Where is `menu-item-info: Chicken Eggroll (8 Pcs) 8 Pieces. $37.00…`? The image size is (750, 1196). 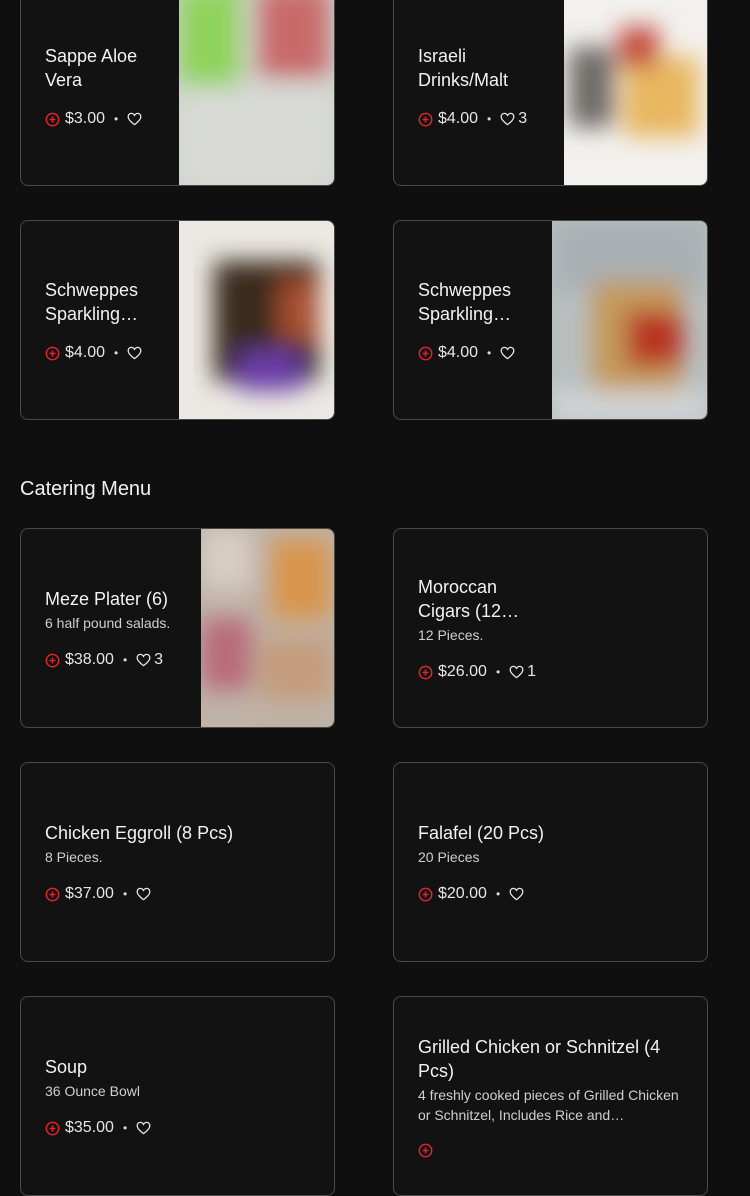 menu-item-info: Chicken Eggroll (8 Pcs) 8 Pieces. $37.00… is located at coordinates (180, 862).